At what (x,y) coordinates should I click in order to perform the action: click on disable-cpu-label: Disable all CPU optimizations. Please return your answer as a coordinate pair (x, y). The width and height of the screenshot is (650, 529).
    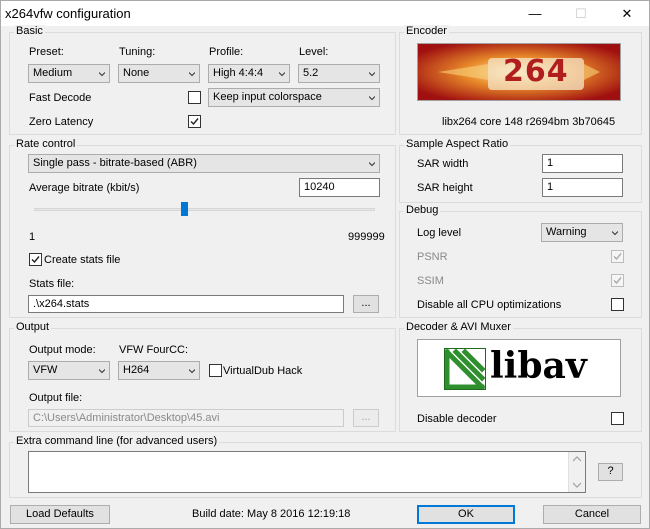
    Looking at the image, I should click on (489, 305).